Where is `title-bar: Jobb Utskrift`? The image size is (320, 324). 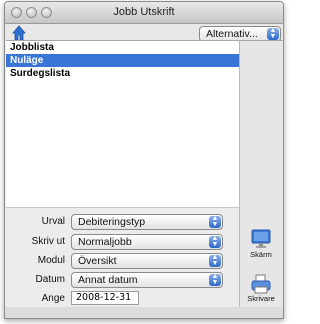
title-bar: Jobb Utskrift is located at coordinates (144, 13).